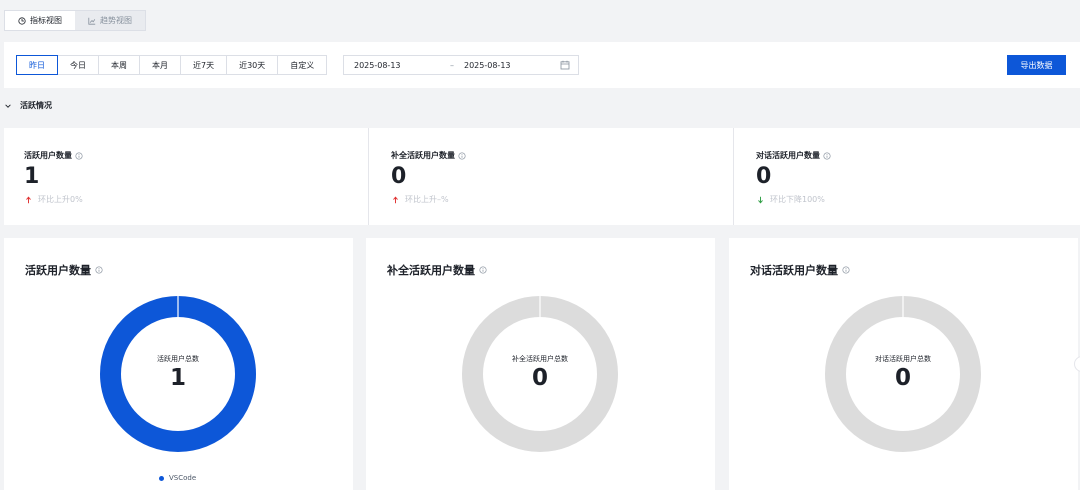  What do you see at coordinates (540, 359) in the screenshot?
I see `donut-center-label: 补全活跃用户总数` at bounding box center [540, 359].